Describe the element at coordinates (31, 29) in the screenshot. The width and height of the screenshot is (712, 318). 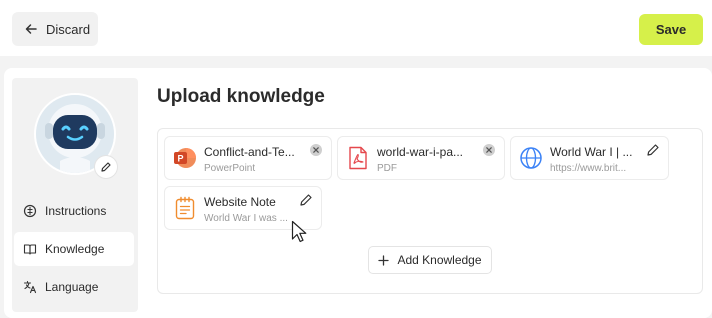
I see `arrow-left-icon` at that location.